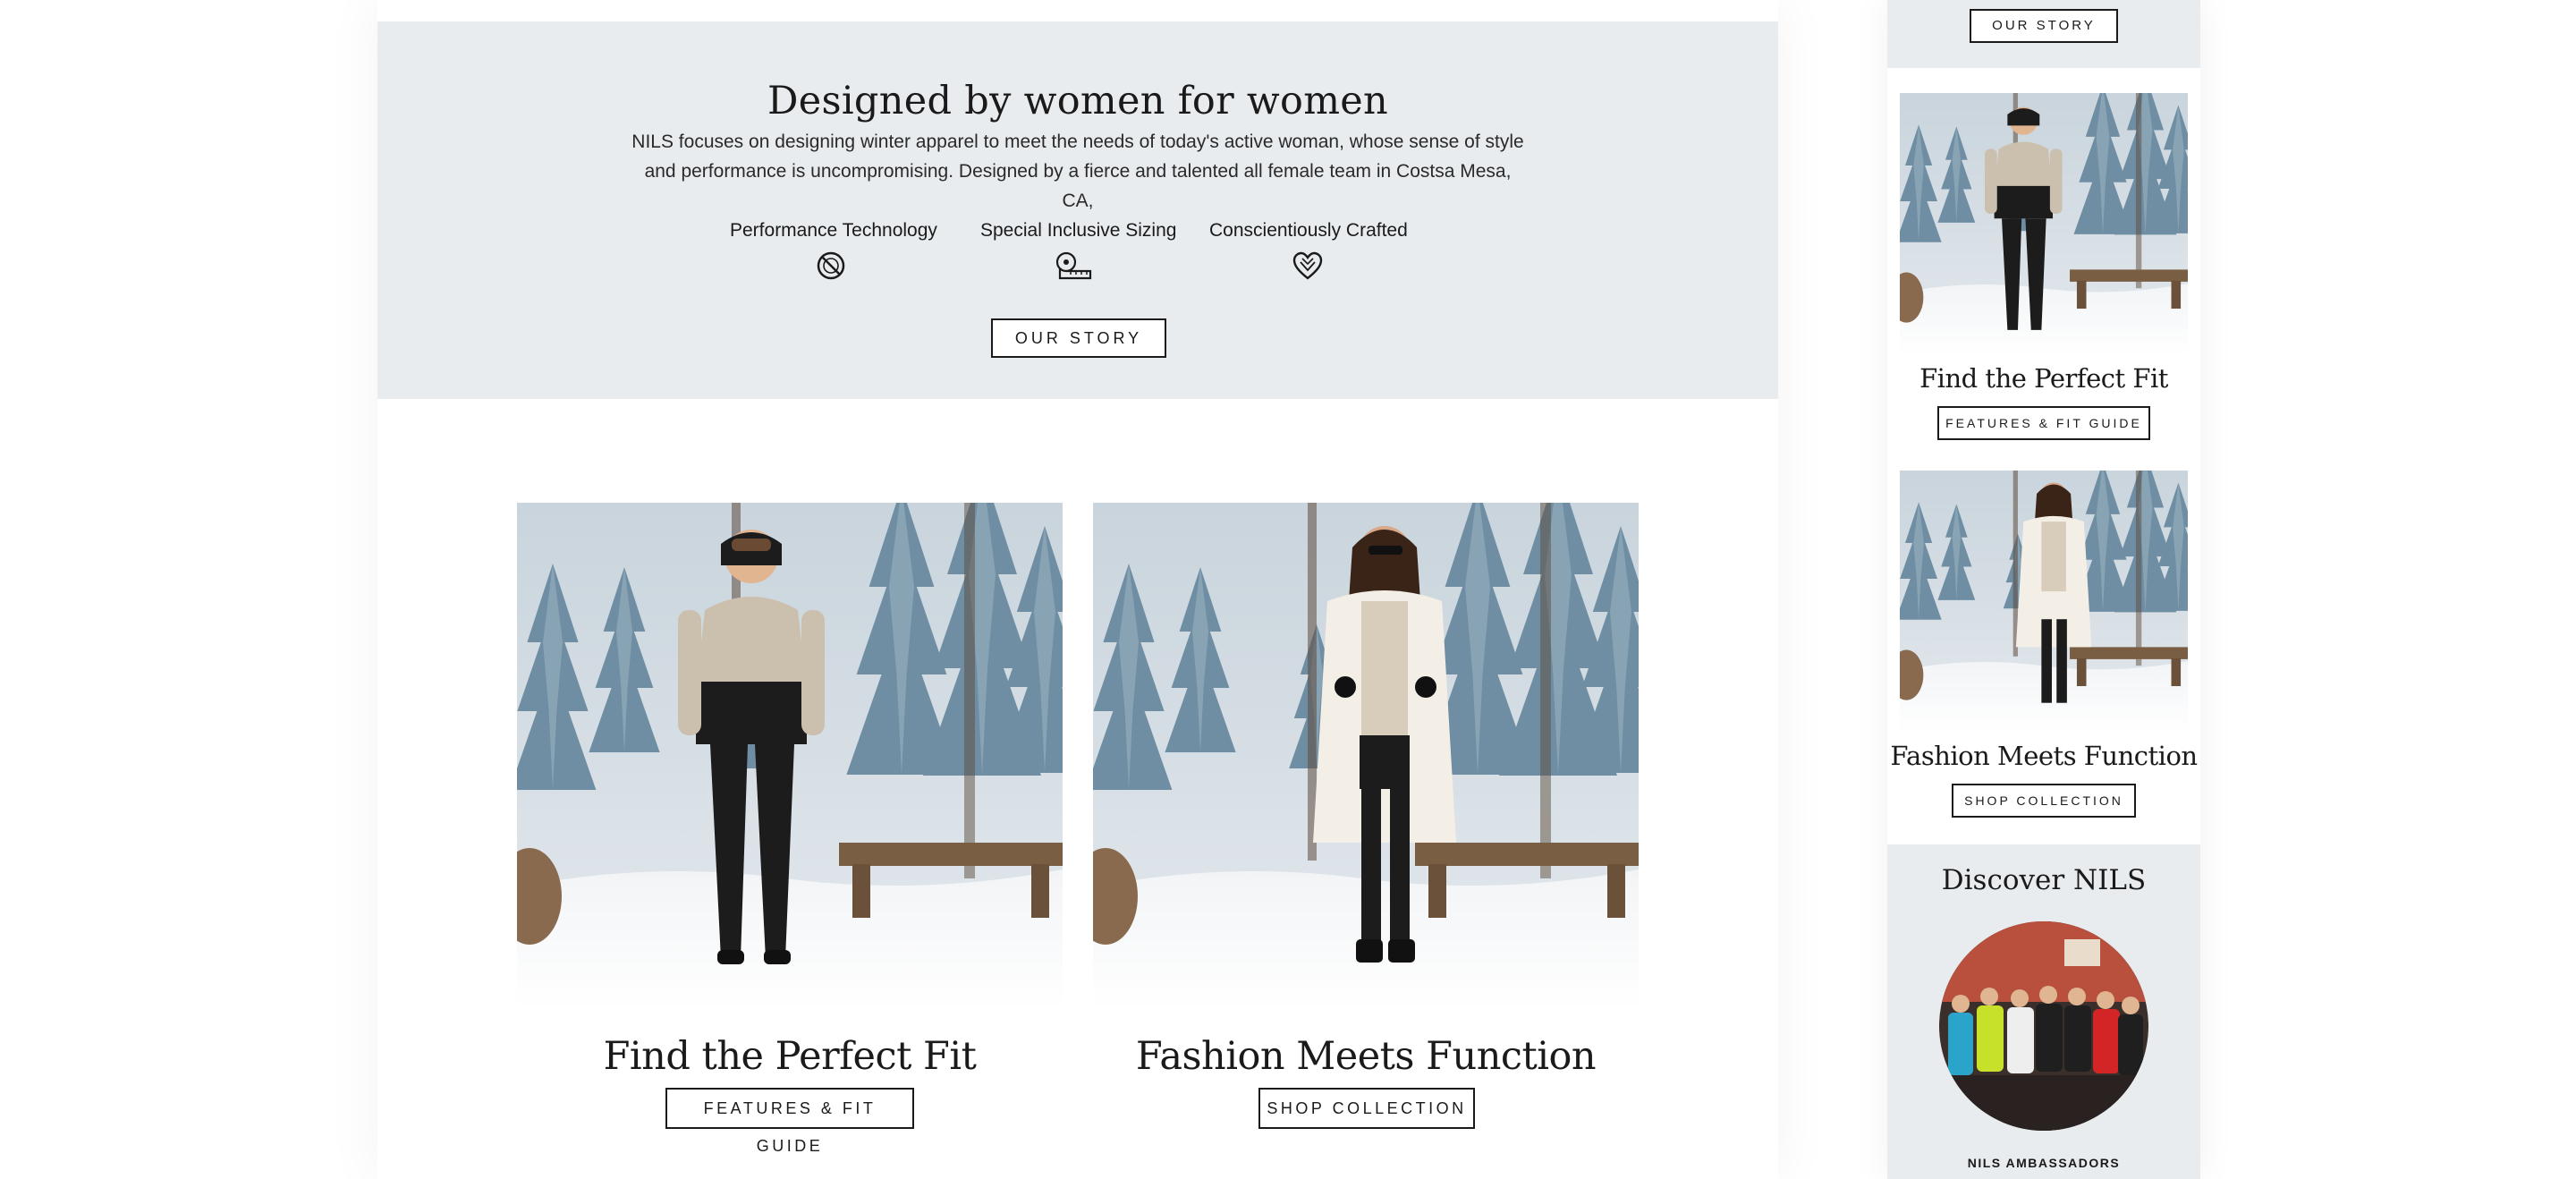  I want to click on features-fit-guide-button: FEATURES & FIT GUIDE, so click(789, 1122).